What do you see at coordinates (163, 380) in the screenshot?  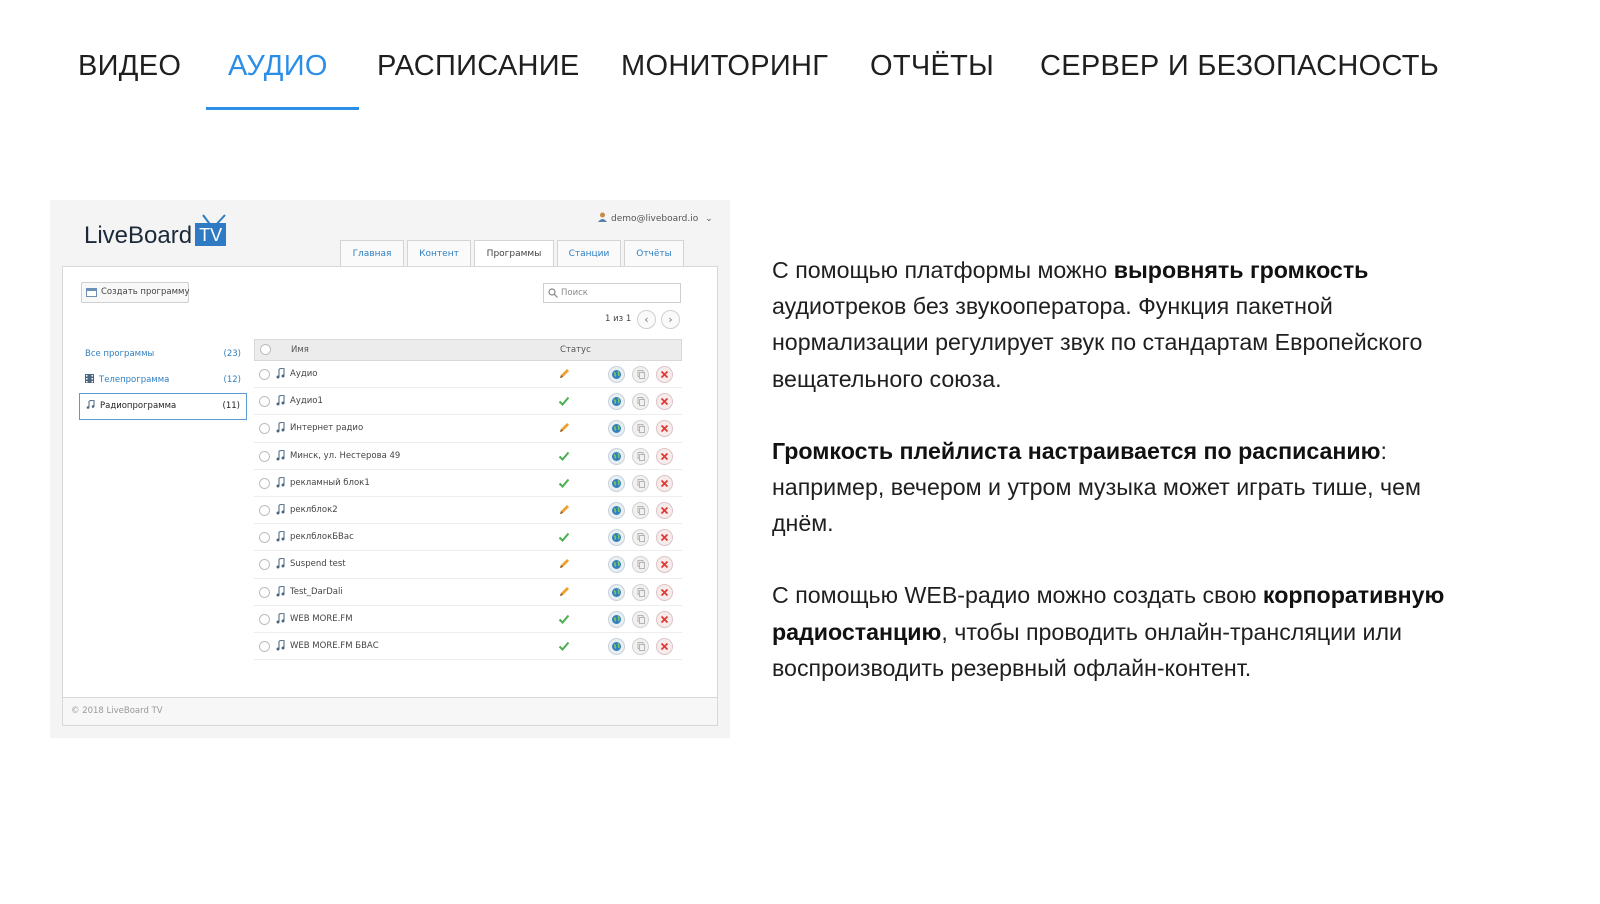 I see `category-tv: Телепрограмма (12)` at bounding box center [163, 380].